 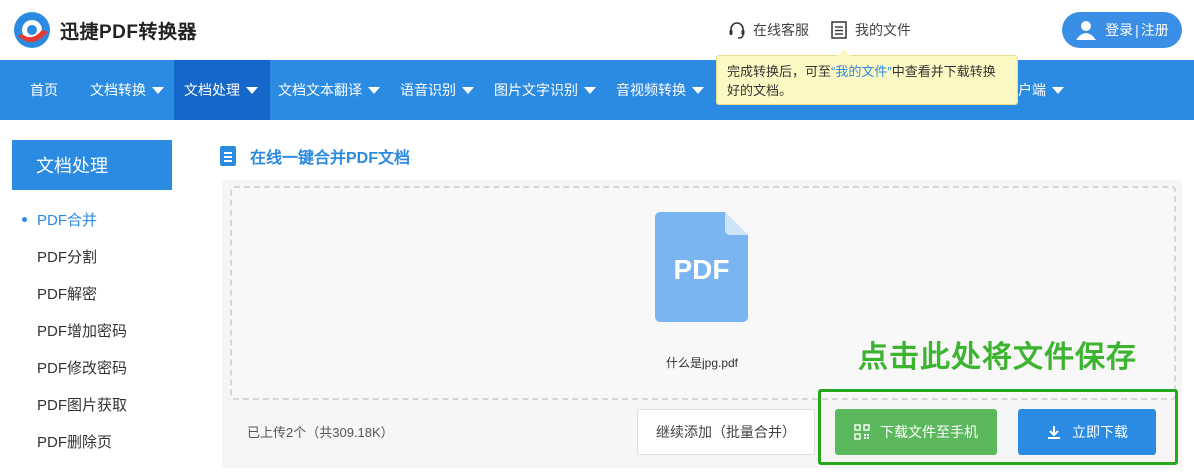 What do you see at coordinates (1155, 30) in the screenshot?
I see `register-label: 注册` at bounding box center [1155, 30].